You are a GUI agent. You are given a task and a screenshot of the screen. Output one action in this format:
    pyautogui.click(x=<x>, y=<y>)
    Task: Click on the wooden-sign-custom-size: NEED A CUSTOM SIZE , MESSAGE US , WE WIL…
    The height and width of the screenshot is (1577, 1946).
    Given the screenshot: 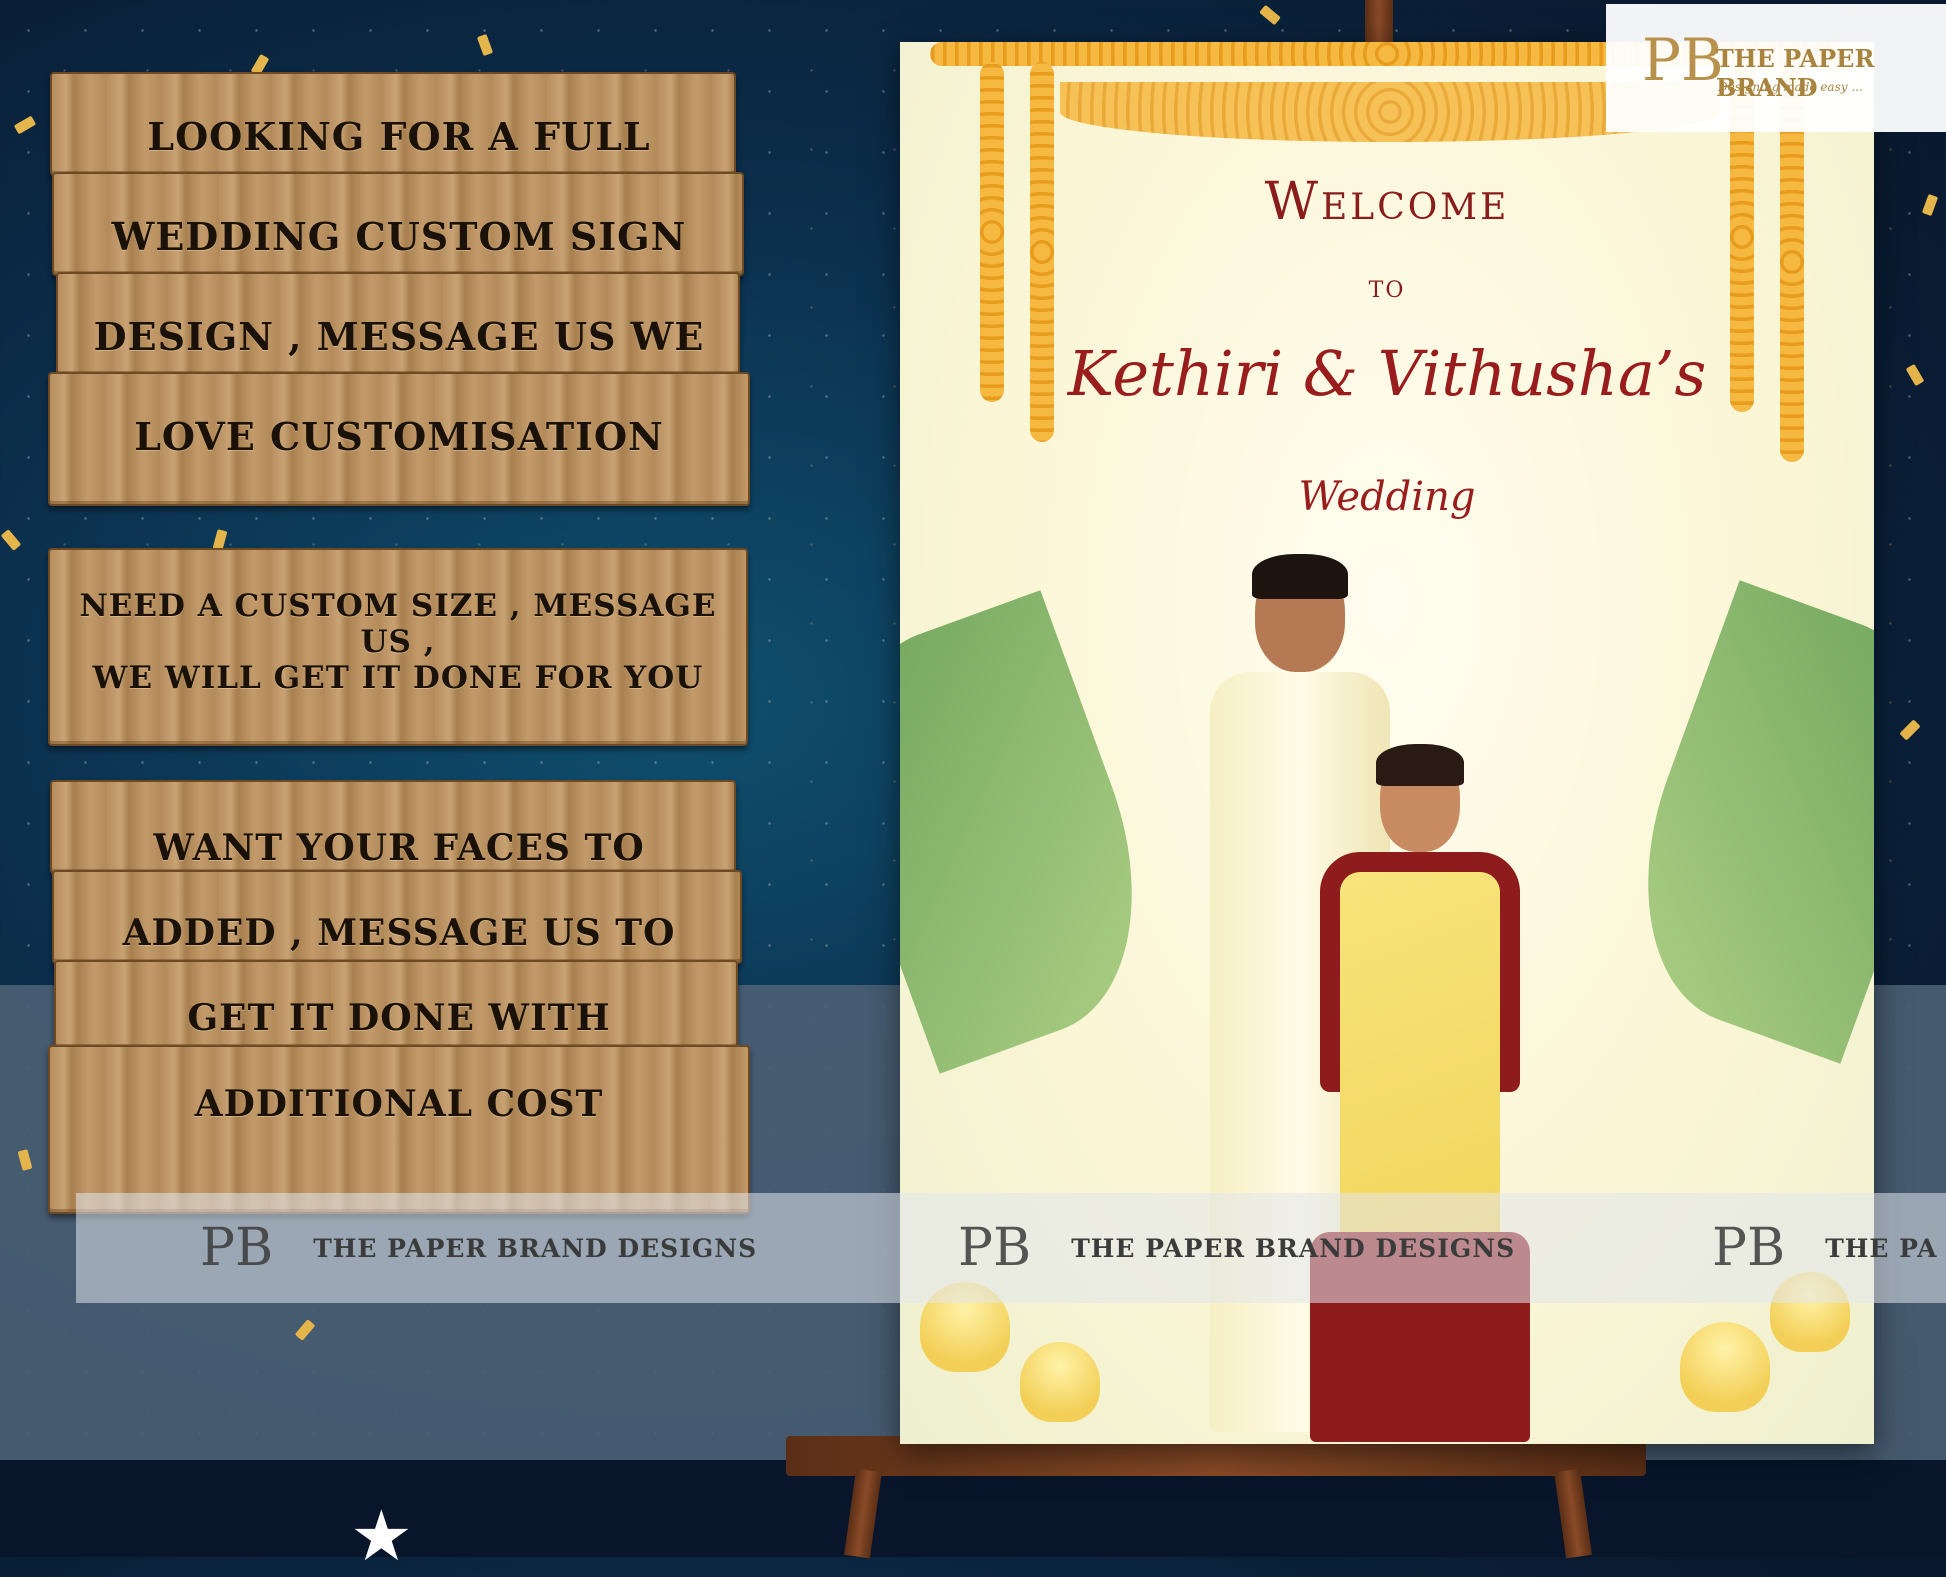 What is the action you would take?
    pyautogui.click(x=398, y=647)
    